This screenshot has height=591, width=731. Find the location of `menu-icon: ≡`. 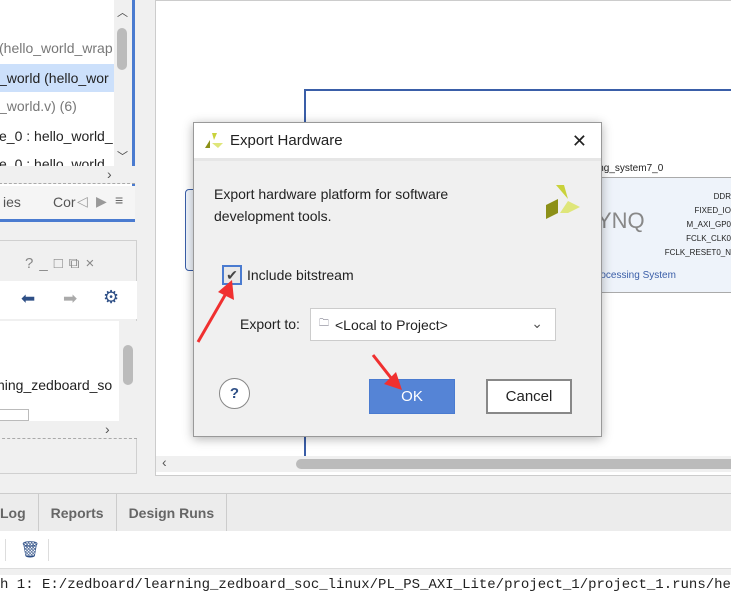

menu-icon: ≡ is located at coordinates (119, 200).